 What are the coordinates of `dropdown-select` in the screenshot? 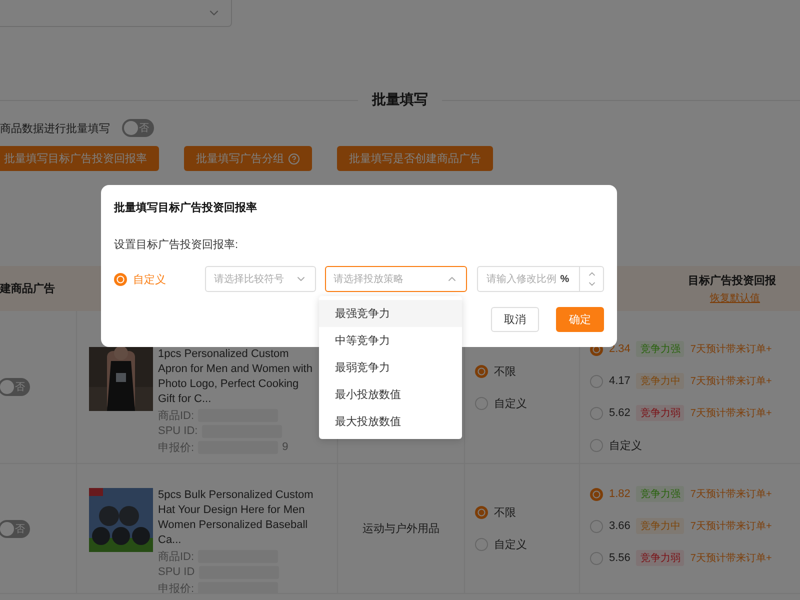 It's located at (116, 13).